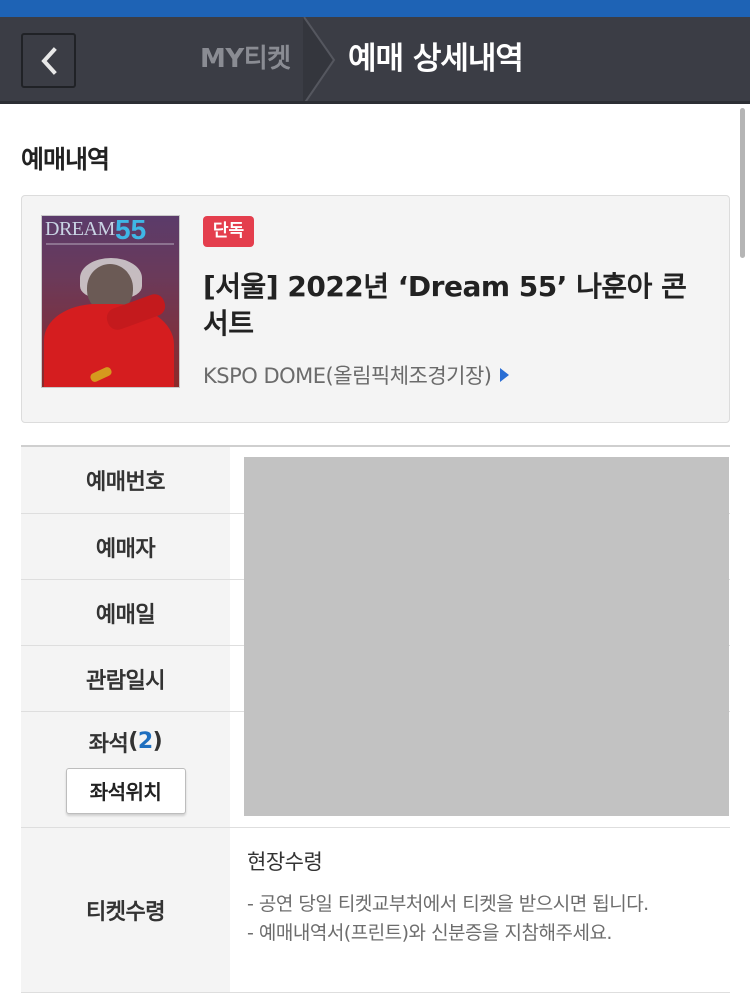  What do you see at coordinates (453, 305) in the screenshot?
I see `event-title: [서울] 2022년 ‘Dream 55’ 나훈아 콘서트` at bounding box center [453, 305].